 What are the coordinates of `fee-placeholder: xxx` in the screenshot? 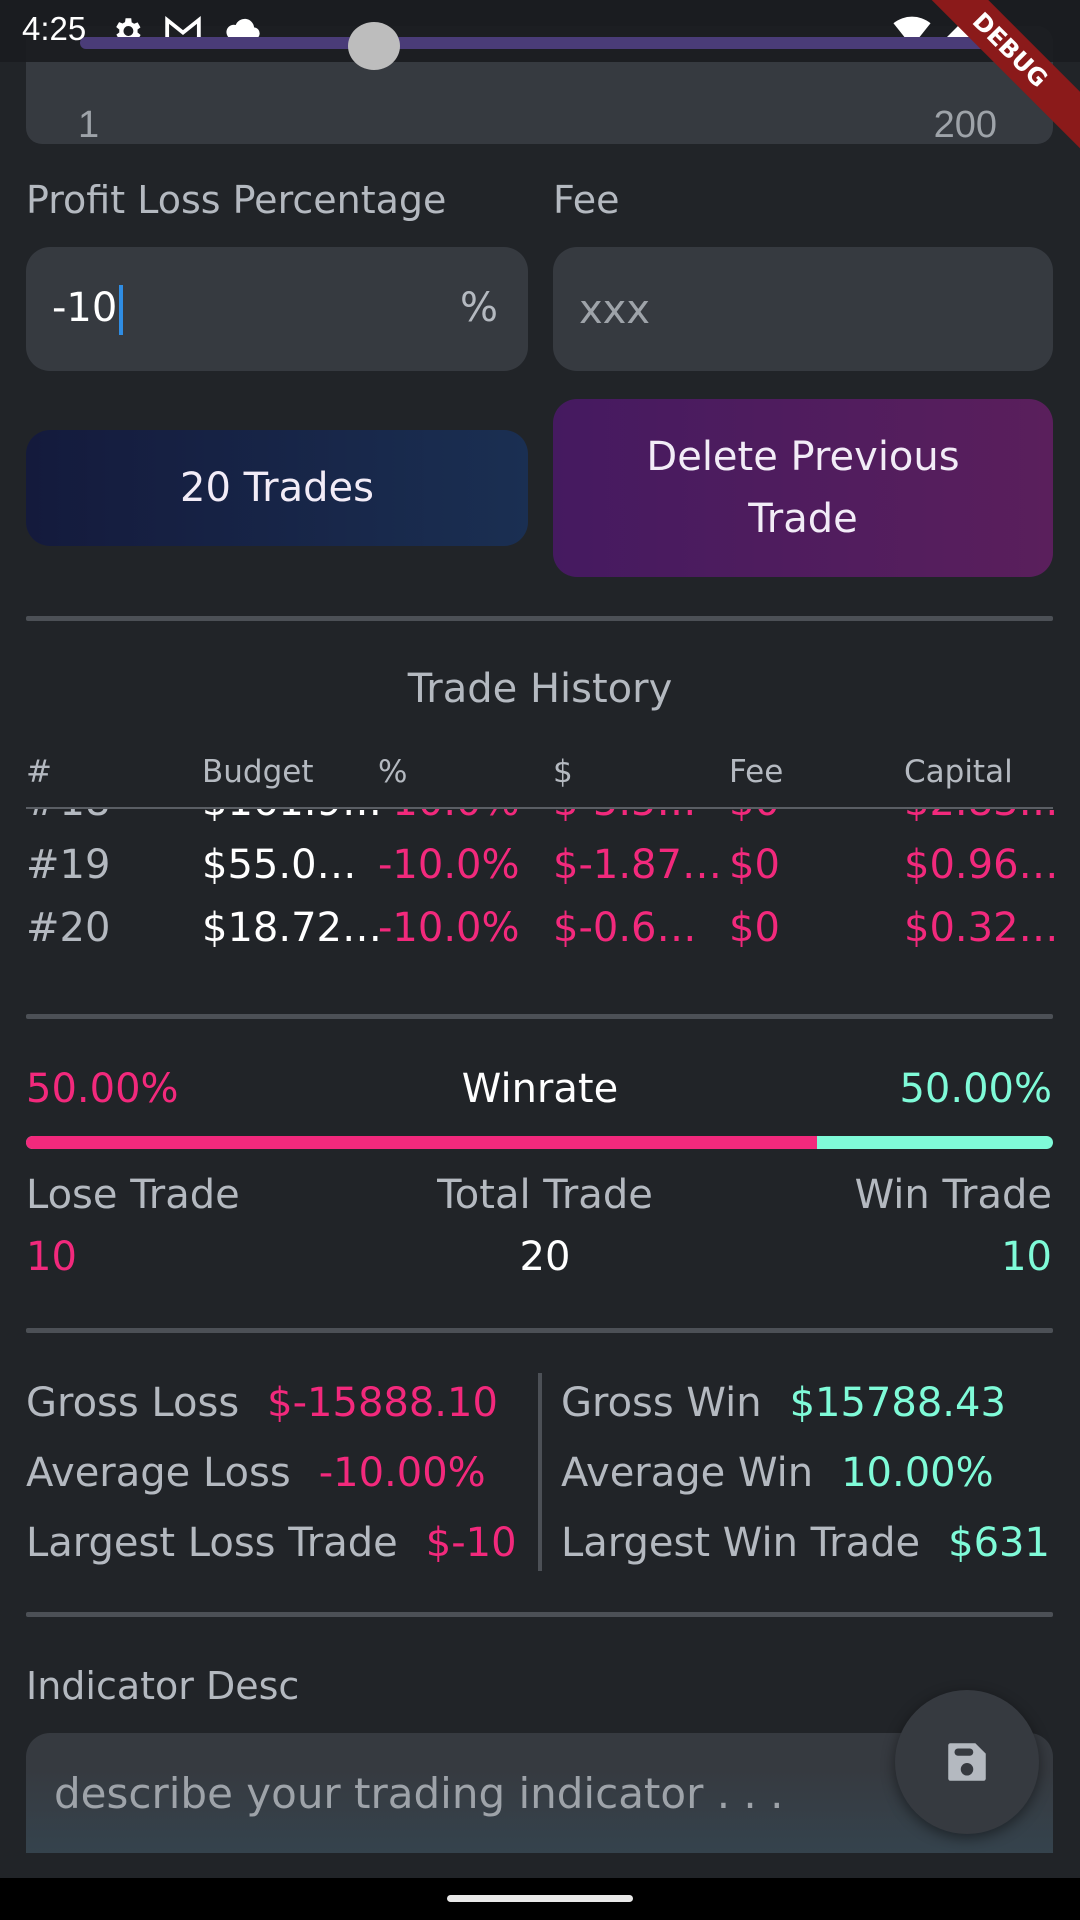 It's located at (615, 310).